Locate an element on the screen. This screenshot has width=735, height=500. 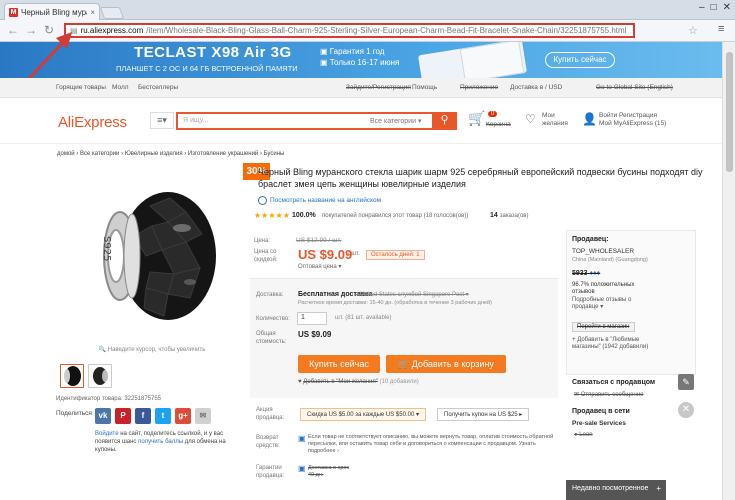
price-label: Цена: is located at coordinates (262, 241).